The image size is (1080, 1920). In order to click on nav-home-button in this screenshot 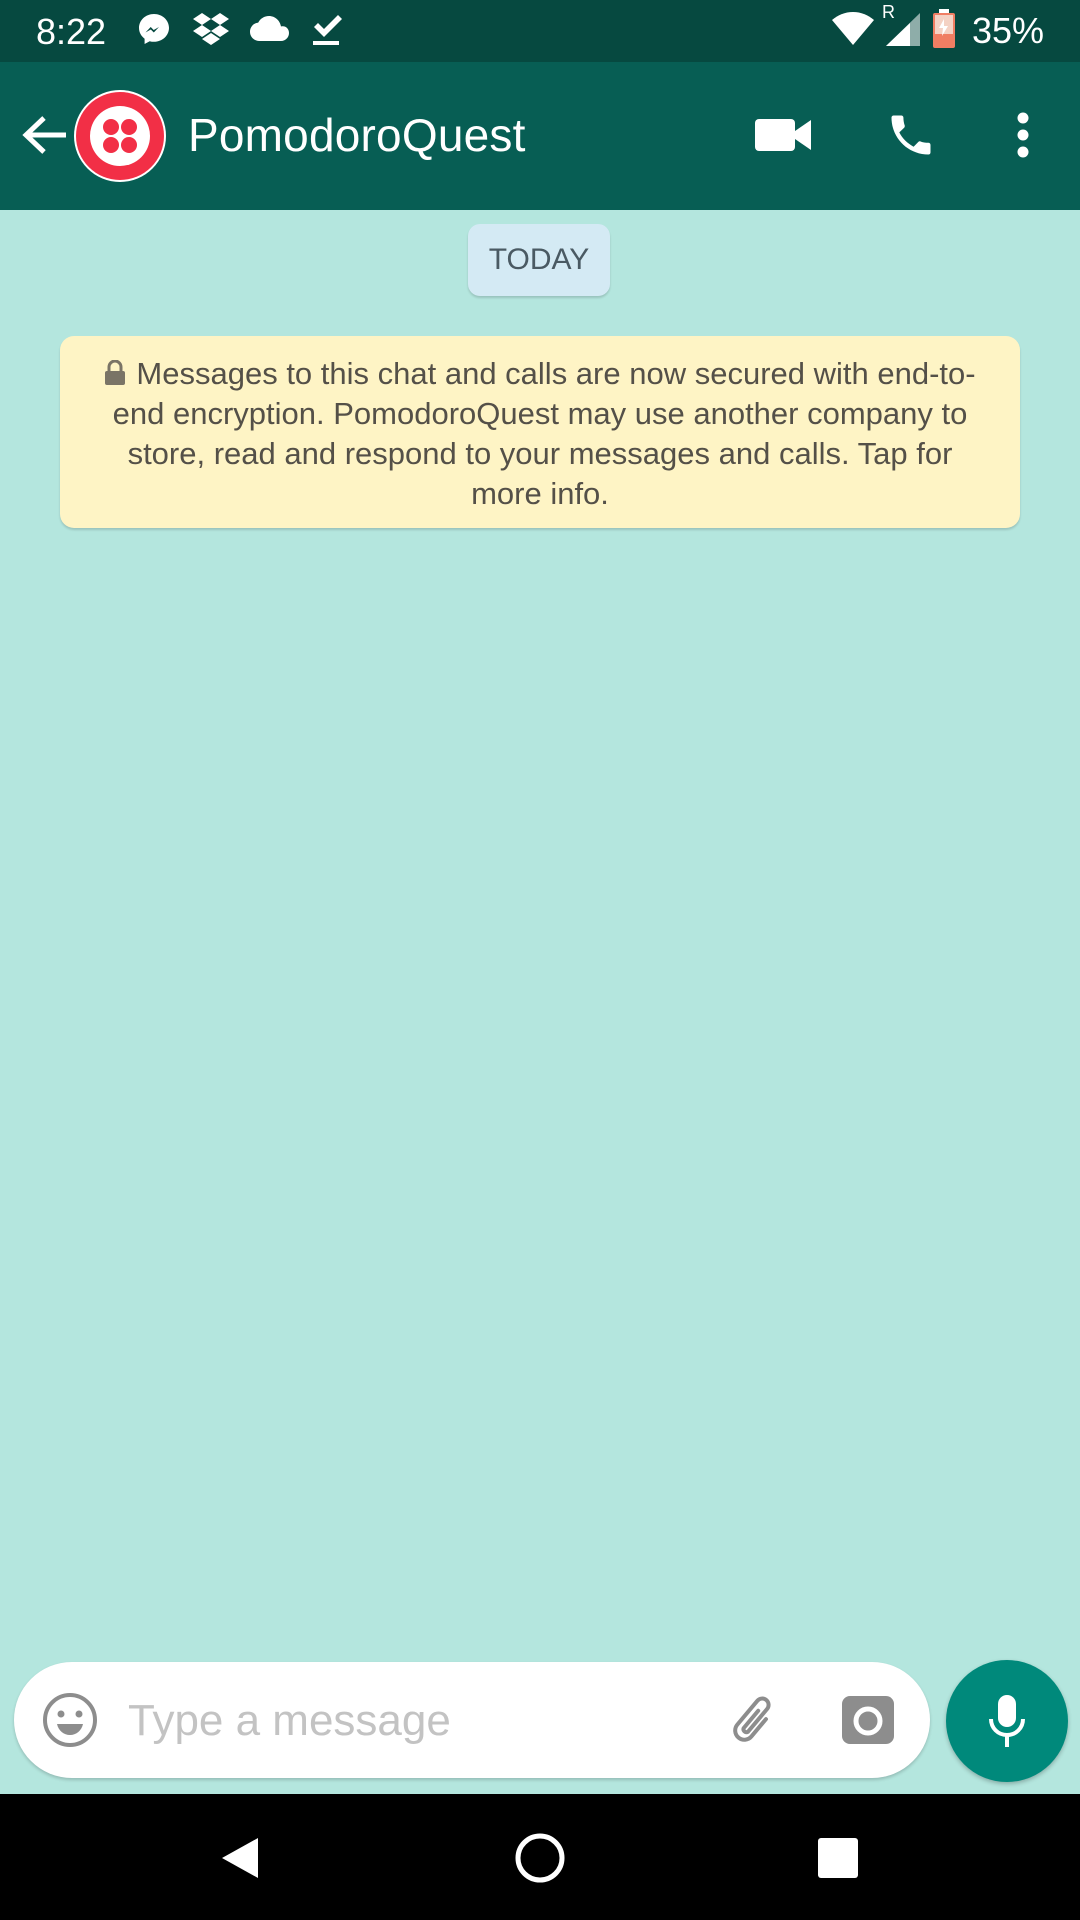, I will do `click(540, 1858)`.